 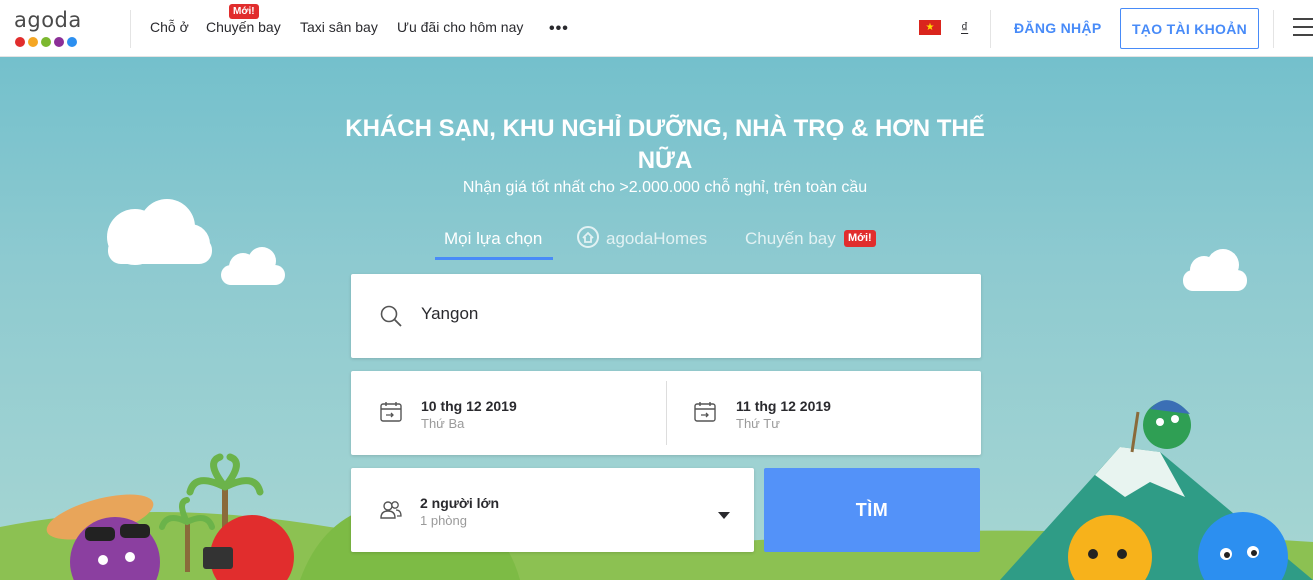 I want to click on destination-search-box, so click(x=666, y=316).